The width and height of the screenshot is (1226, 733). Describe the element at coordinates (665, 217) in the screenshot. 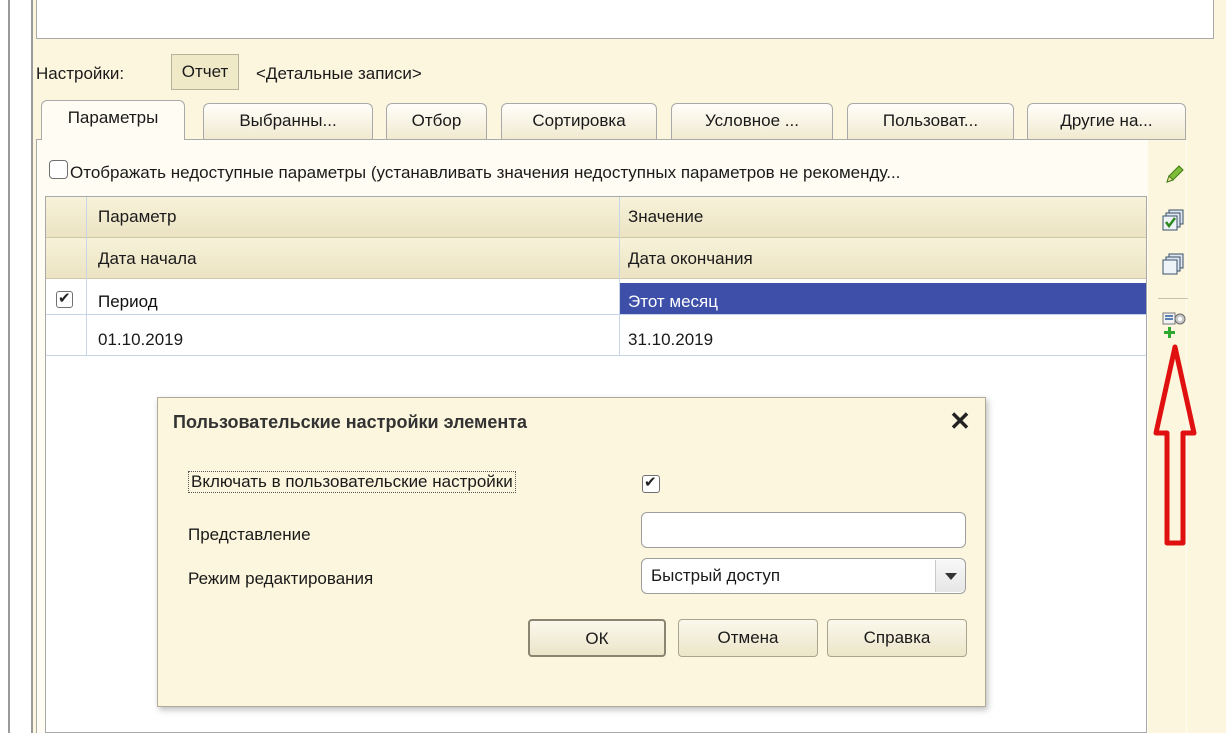

I see `column-header-value: Значение` at that location.